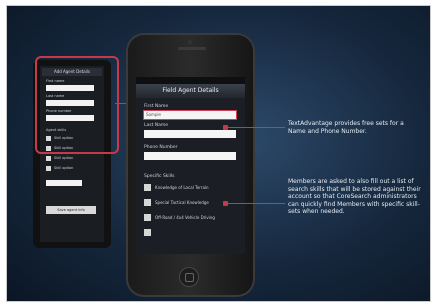 The width and height of the screenshot is (433, 306). What do you see at coordinates (159, 176) in the screenshot?
I see `label-specific-skills: Specific Skills` at bounding box center [159, 176].